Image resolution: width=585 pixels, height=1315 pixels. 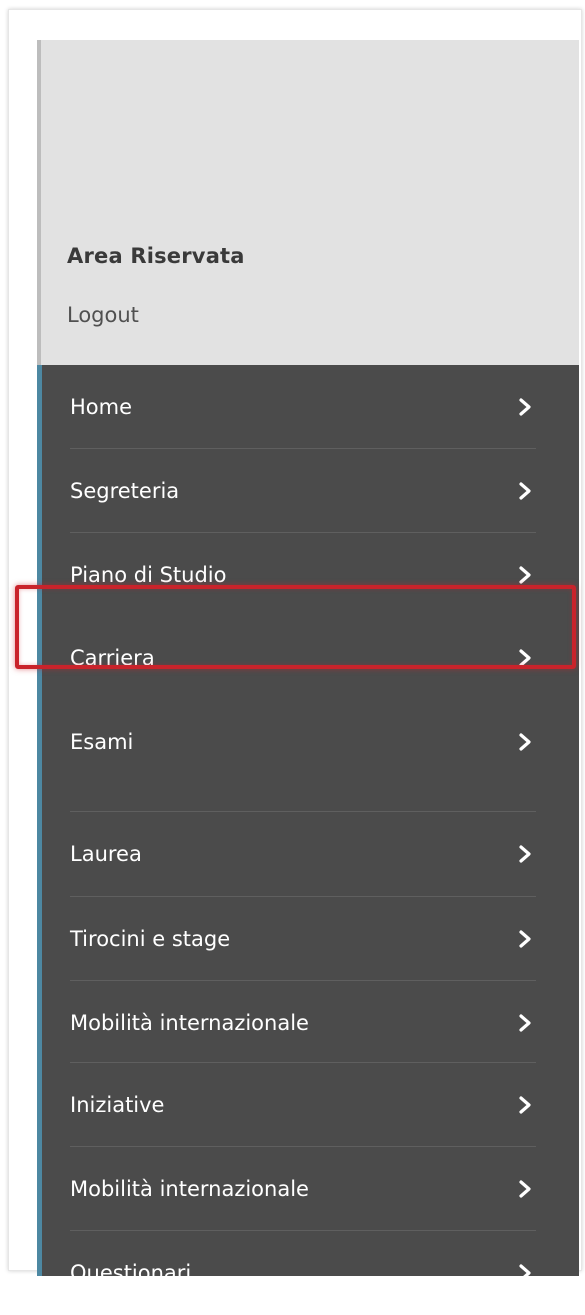 I want to click on menu-item-label: Home, so click(x=101, y=407).